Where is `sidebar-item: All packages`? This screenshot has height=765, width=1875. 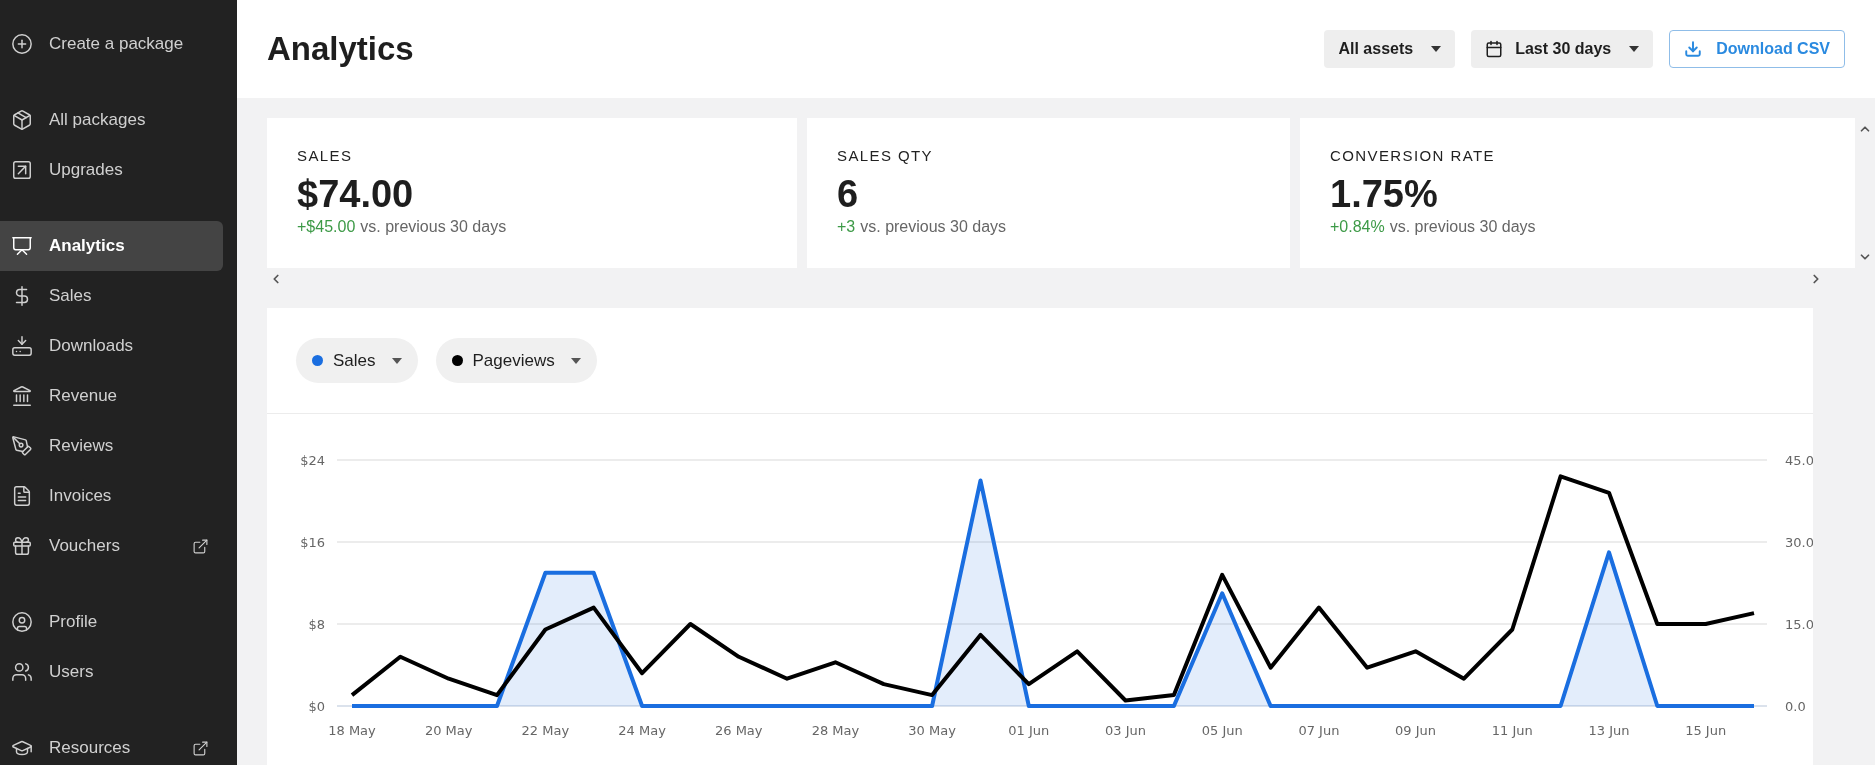
sidebar-item: All packages is located at coordinates (111, 120).